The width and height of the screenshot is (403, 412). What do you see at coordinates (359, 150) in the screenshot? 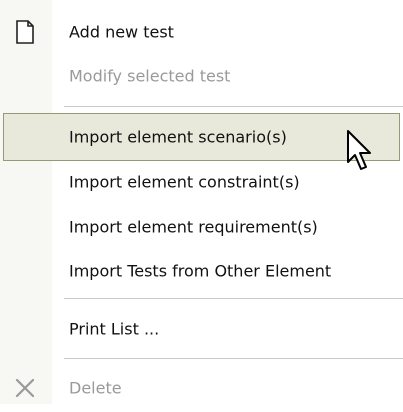
I see `mouse-pointer-icon` at bounding box center [359, 150].